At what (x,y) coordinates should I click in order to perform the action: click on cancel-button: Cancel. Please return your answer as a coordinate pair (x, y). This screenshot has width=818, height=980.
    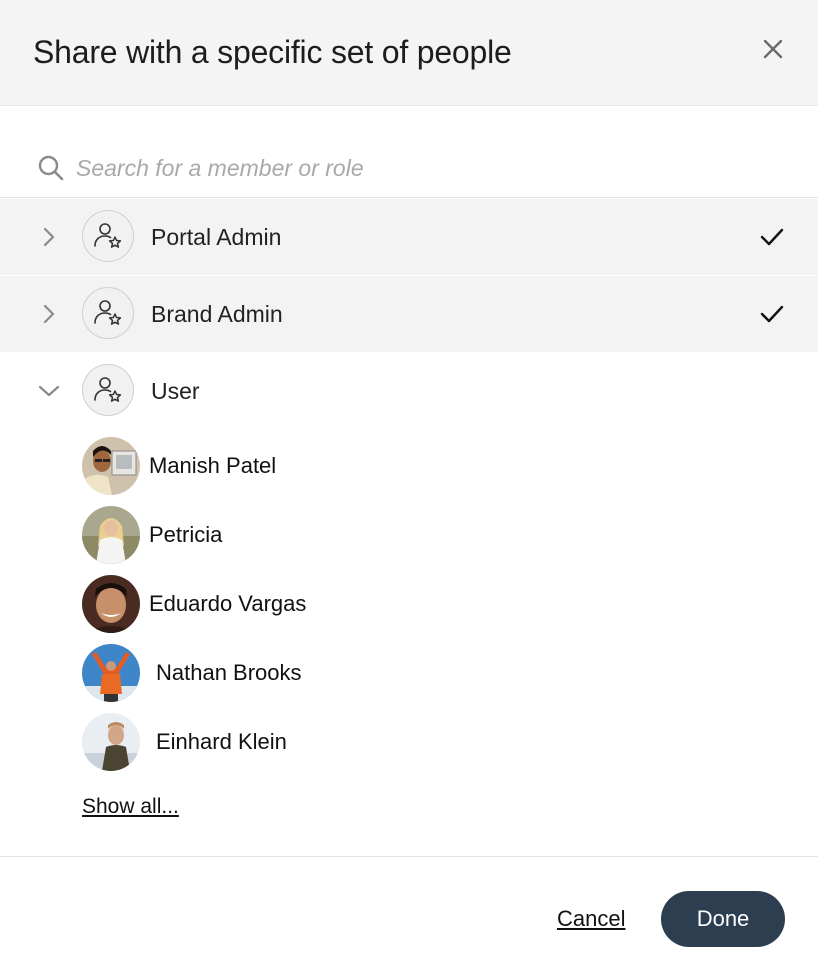
    Looking at the image, I should click on (591, 919).